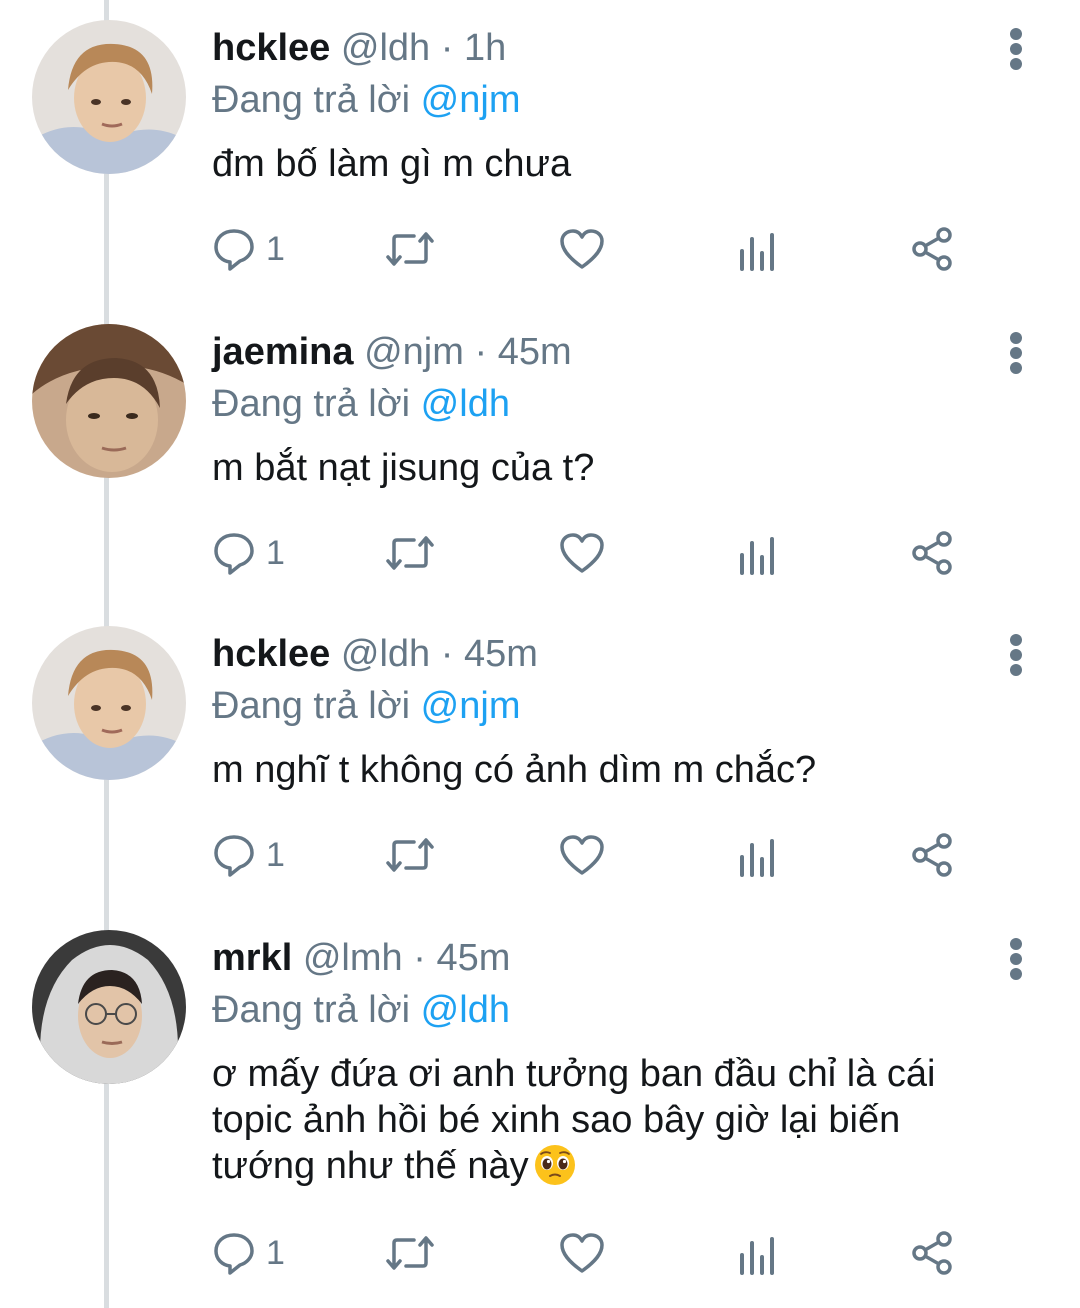 The height and width of the screenshot is (1308, 1080). I want to click on tweet-text-line-content: tướng như thế này, so click(370, 1166).